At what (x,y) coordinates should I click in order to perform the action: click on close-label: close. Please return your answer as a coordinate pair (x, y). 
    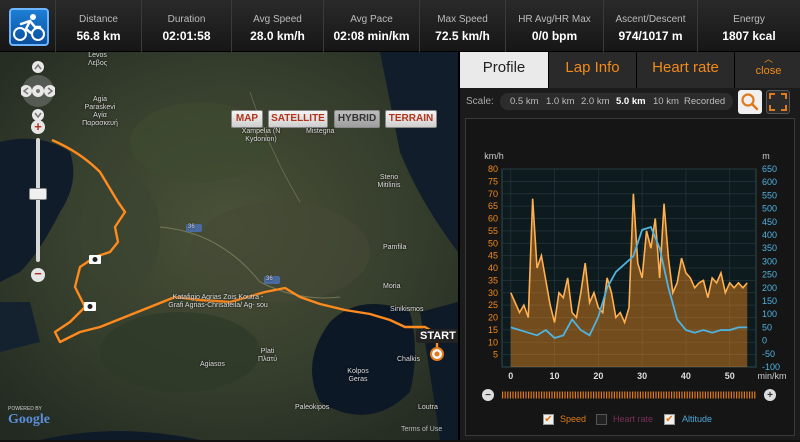
    Looking at the image, I should click on (768, 71).